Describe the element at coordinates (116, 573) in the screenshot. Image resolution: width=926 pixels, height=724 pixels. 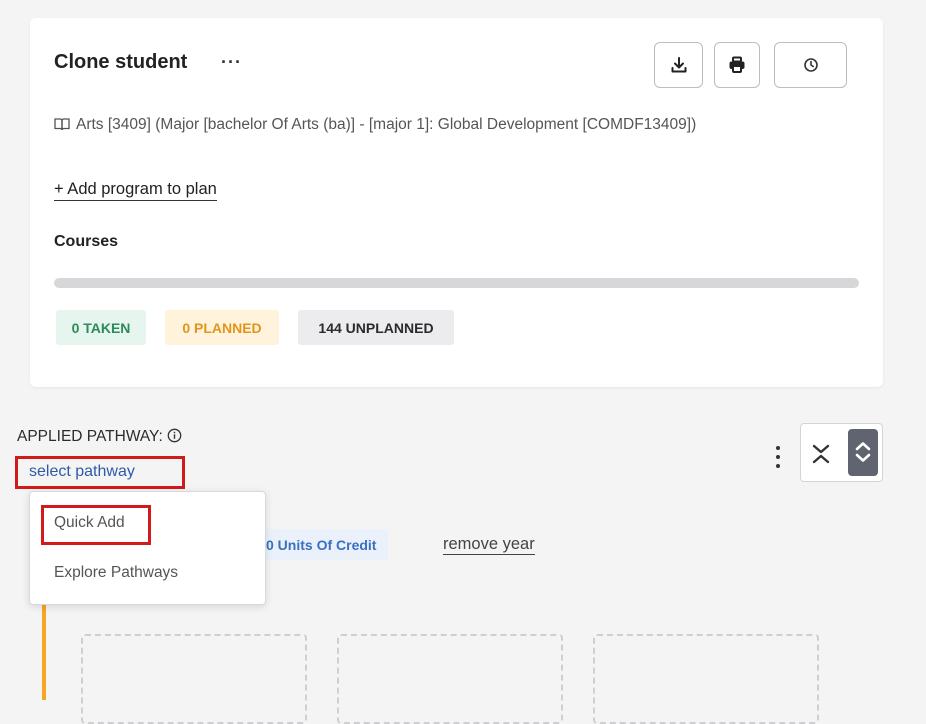
I see `menu-item-explore-pathways: Explore Pathways` at that location.